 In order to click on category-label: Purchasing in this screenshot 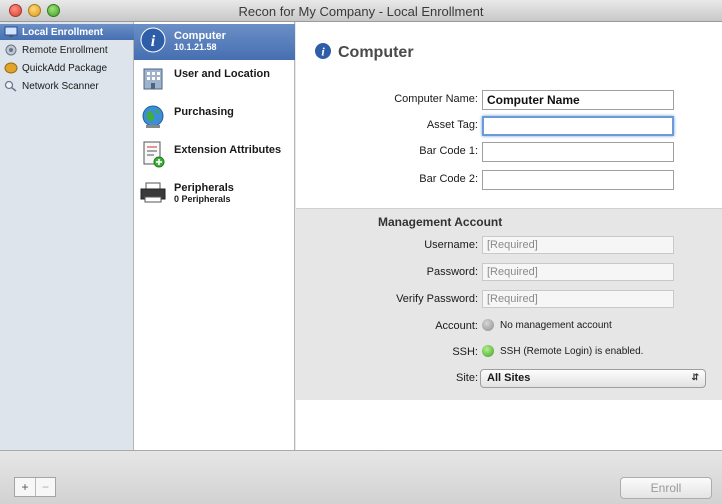, I will do `click(204, 112)`.